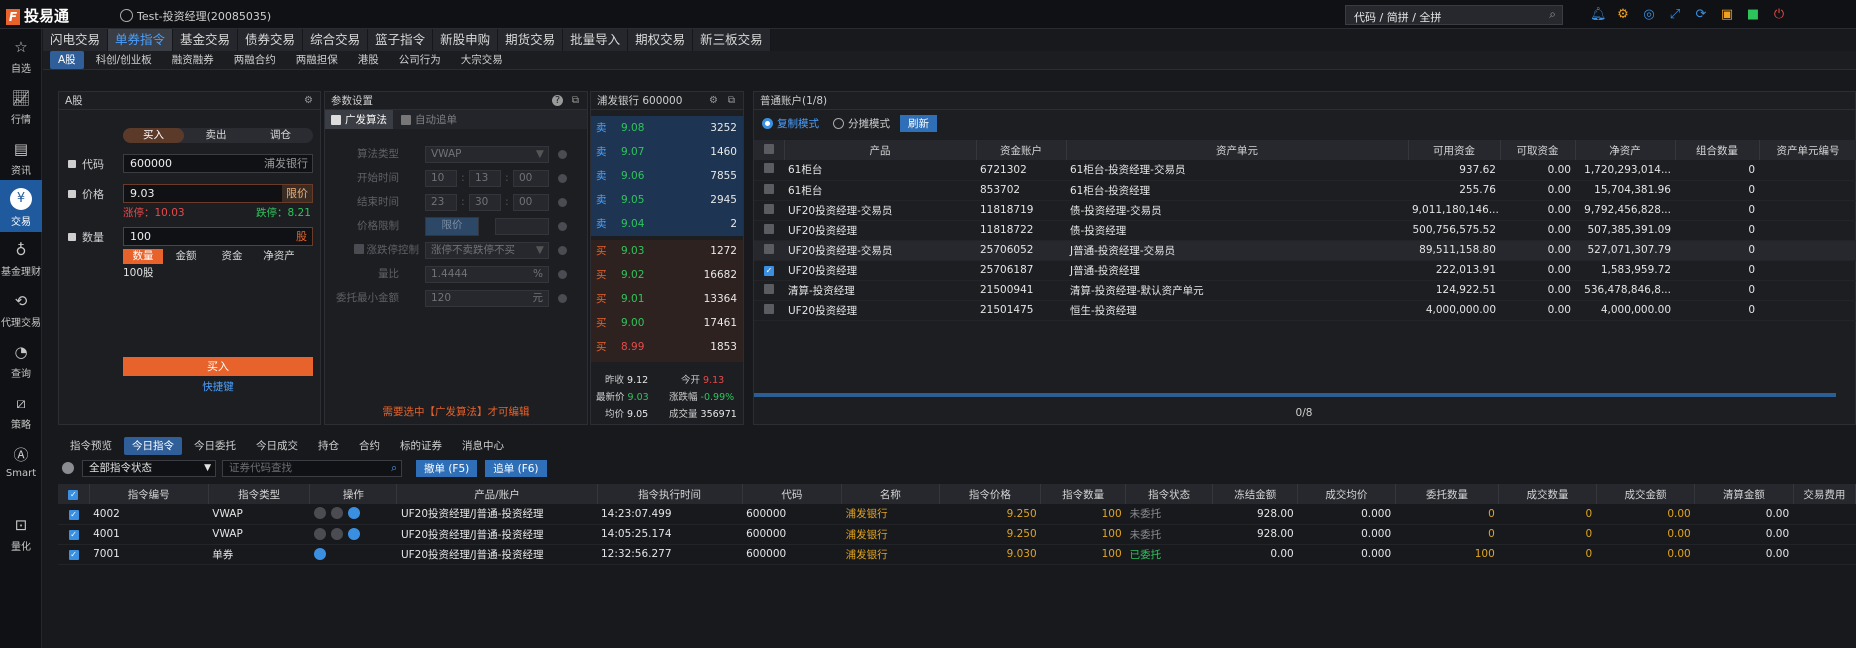  What do you see at coordinates (149, 494) in the screenshot?
I see `col-order-id: 指令编号` at bounding box center [149, 494].